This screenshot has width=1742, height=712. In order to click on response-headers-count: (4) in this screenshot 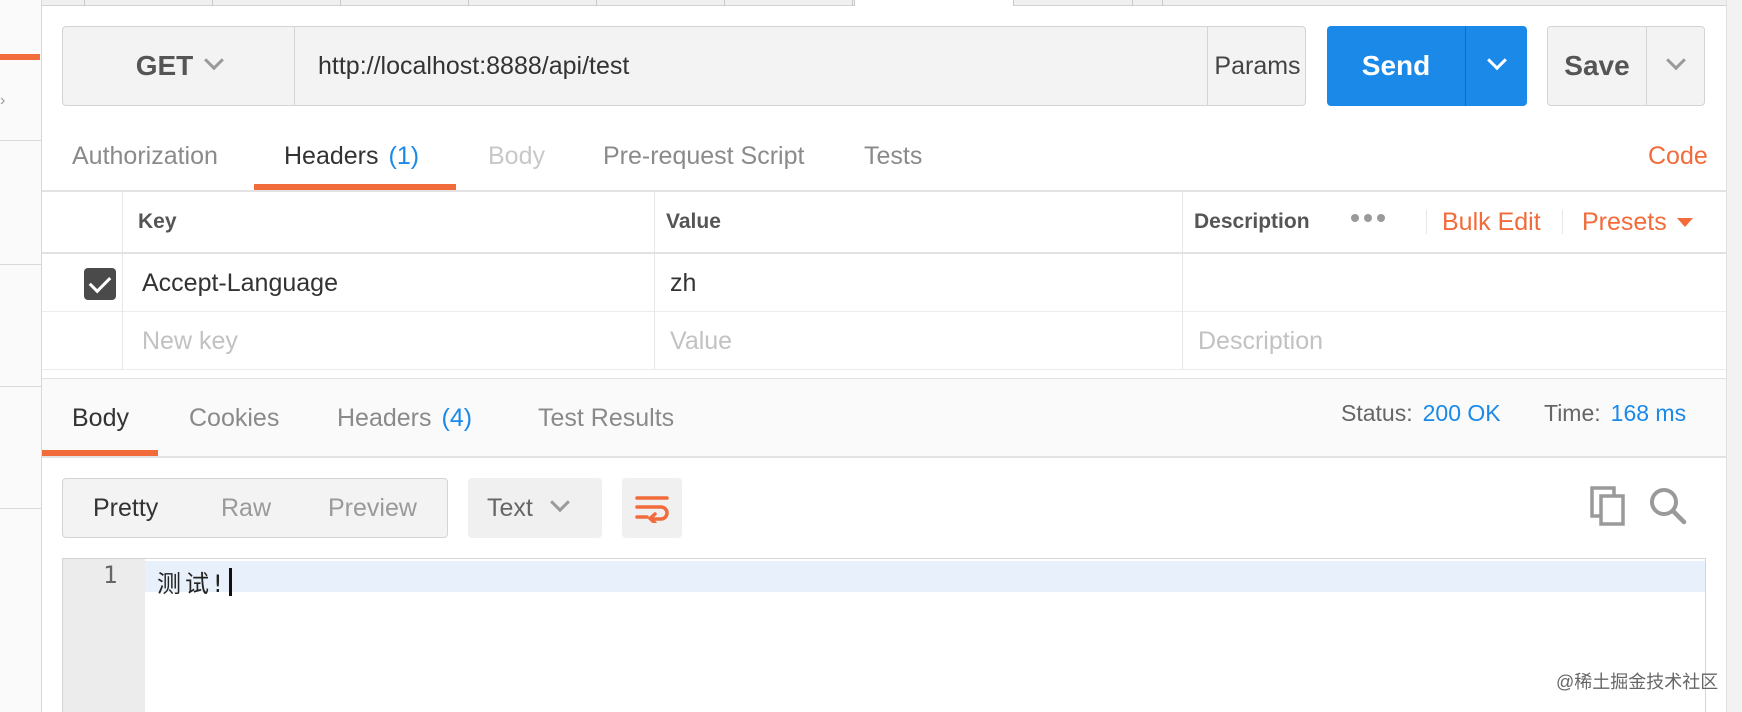, I will do `click(457, 417)`.